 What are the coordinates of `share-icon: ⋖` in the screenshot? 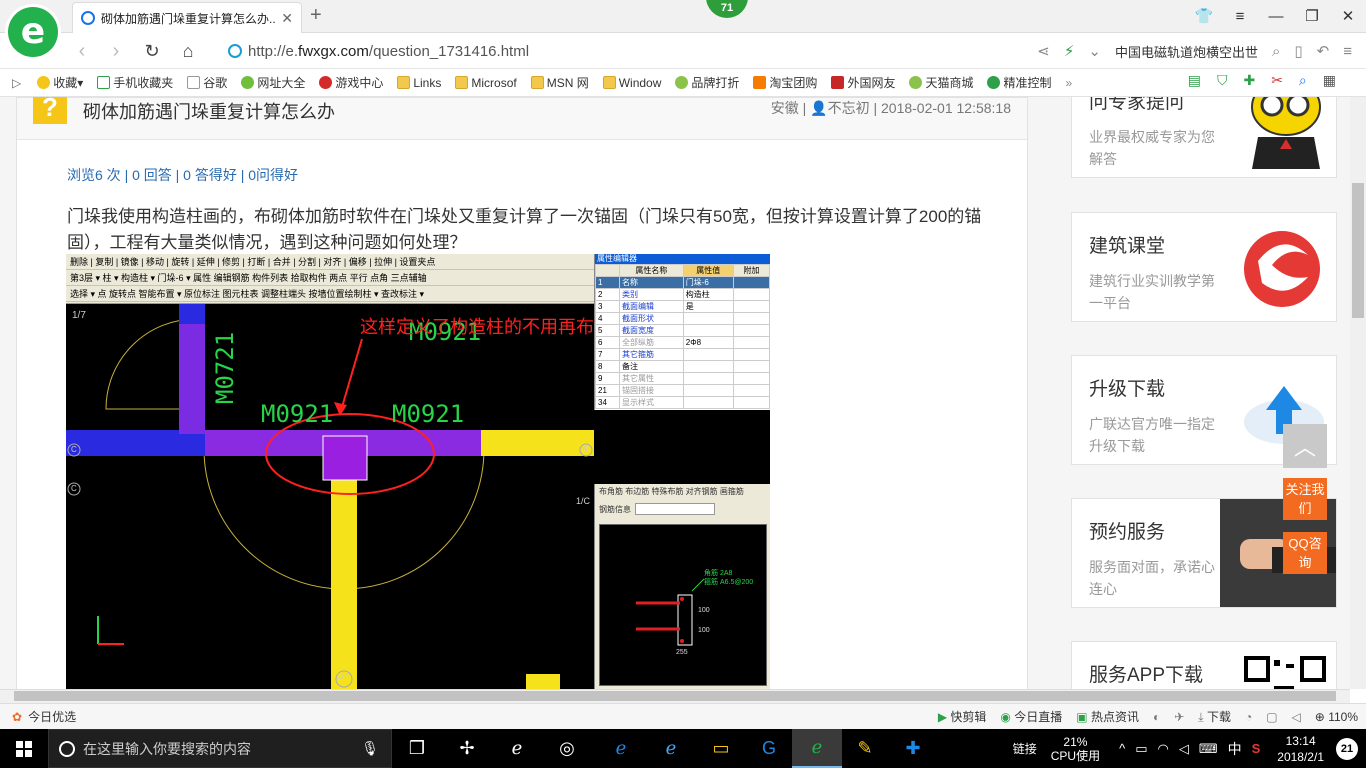 It's located at (1043, 51).